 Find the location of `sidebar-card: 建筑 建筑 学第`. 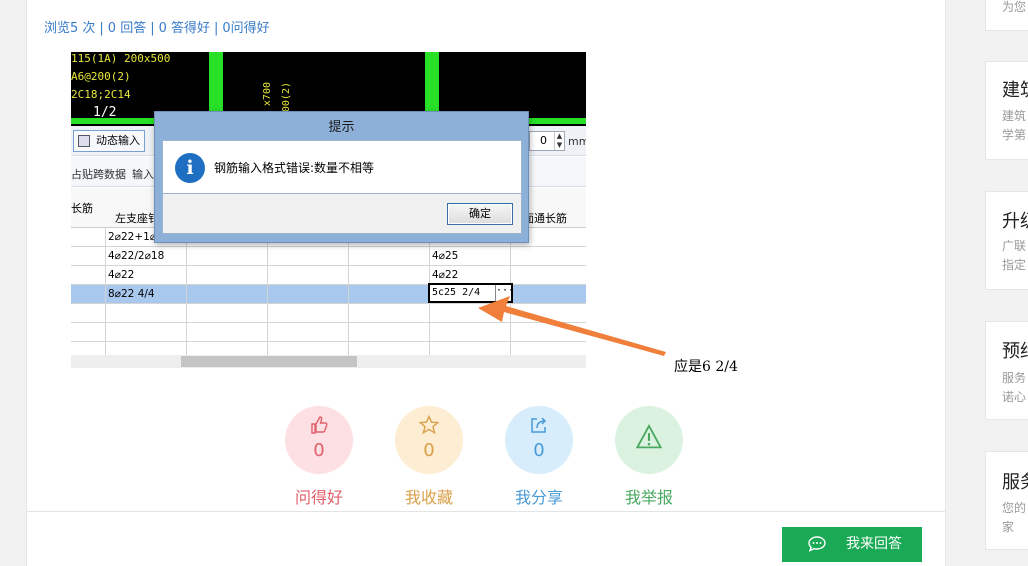

sidebar-card: 建筑 建筑 学第 is located at coordinates (1006, 110).